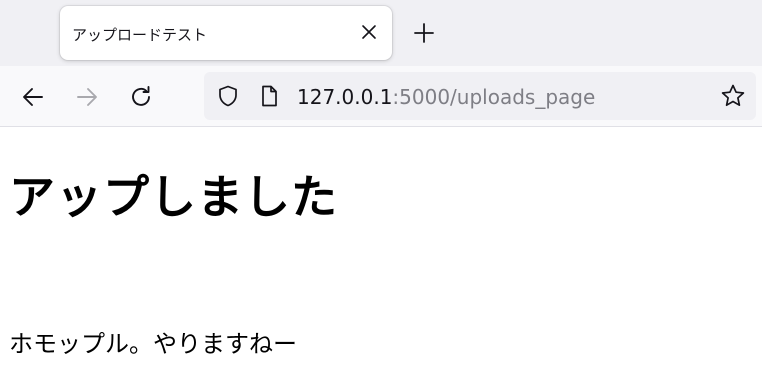  I want to click on page-heading: アップしました, so click(173, 197).